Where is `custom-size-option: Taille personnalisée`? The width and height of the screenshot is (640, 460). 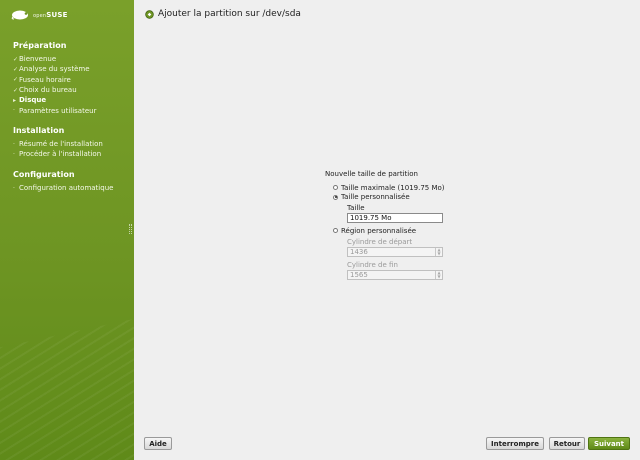 custom-size-option: Taille personnalisée is located at coordinates (394, 198).